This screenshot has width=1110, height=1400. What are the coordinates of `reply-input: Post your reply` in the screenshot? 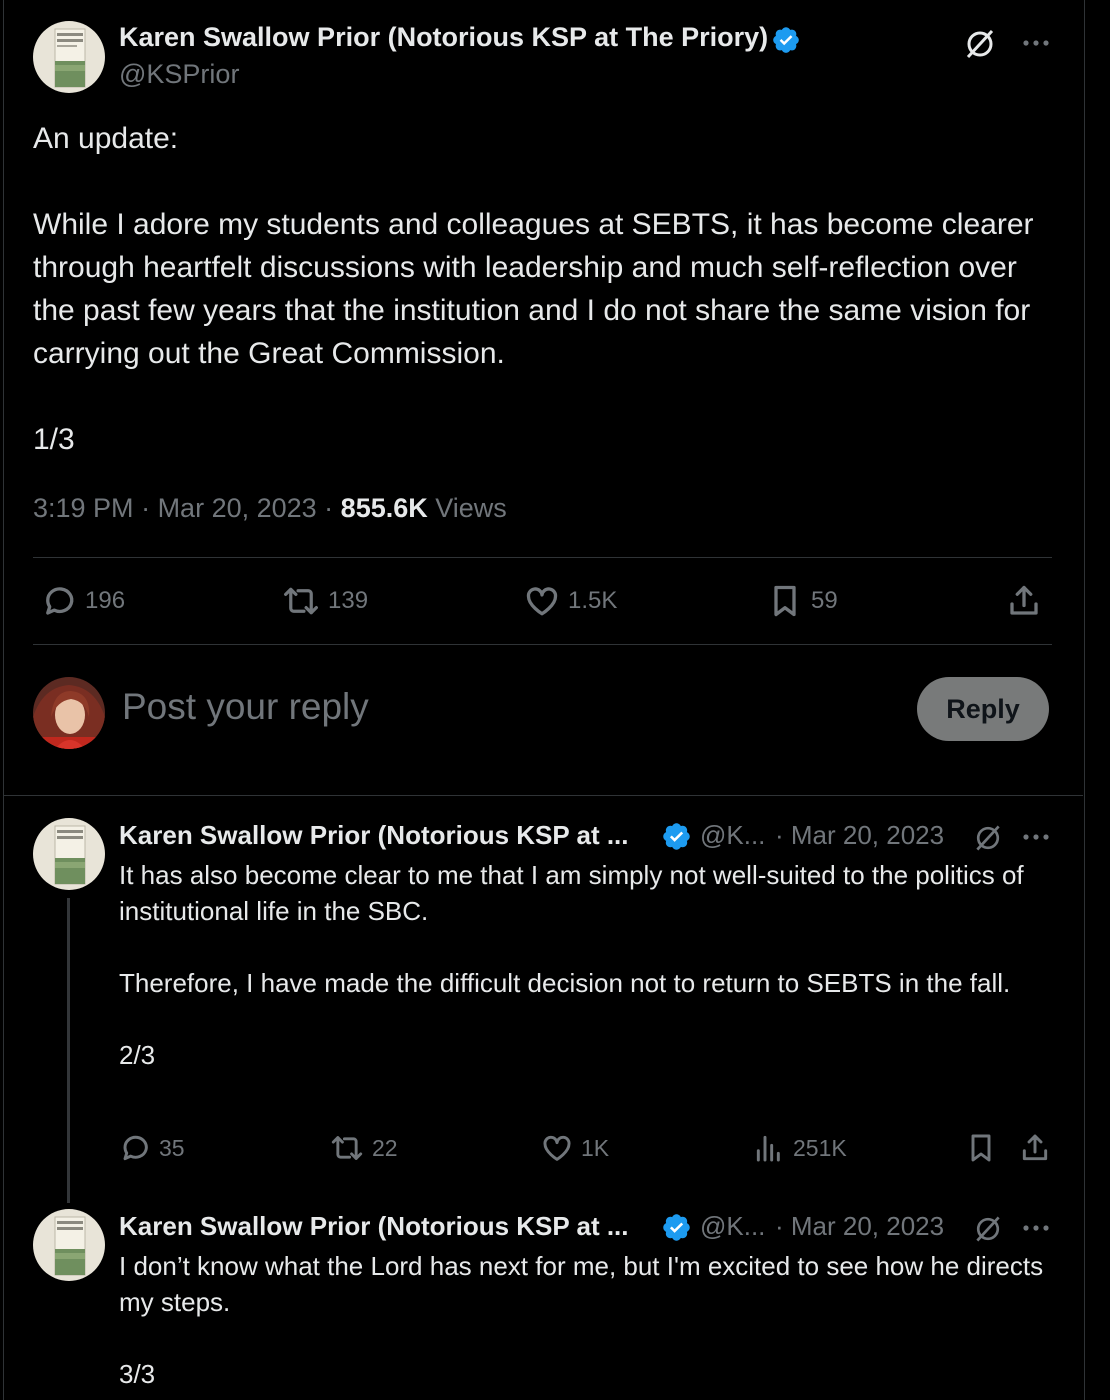 It's located at (245, 707).